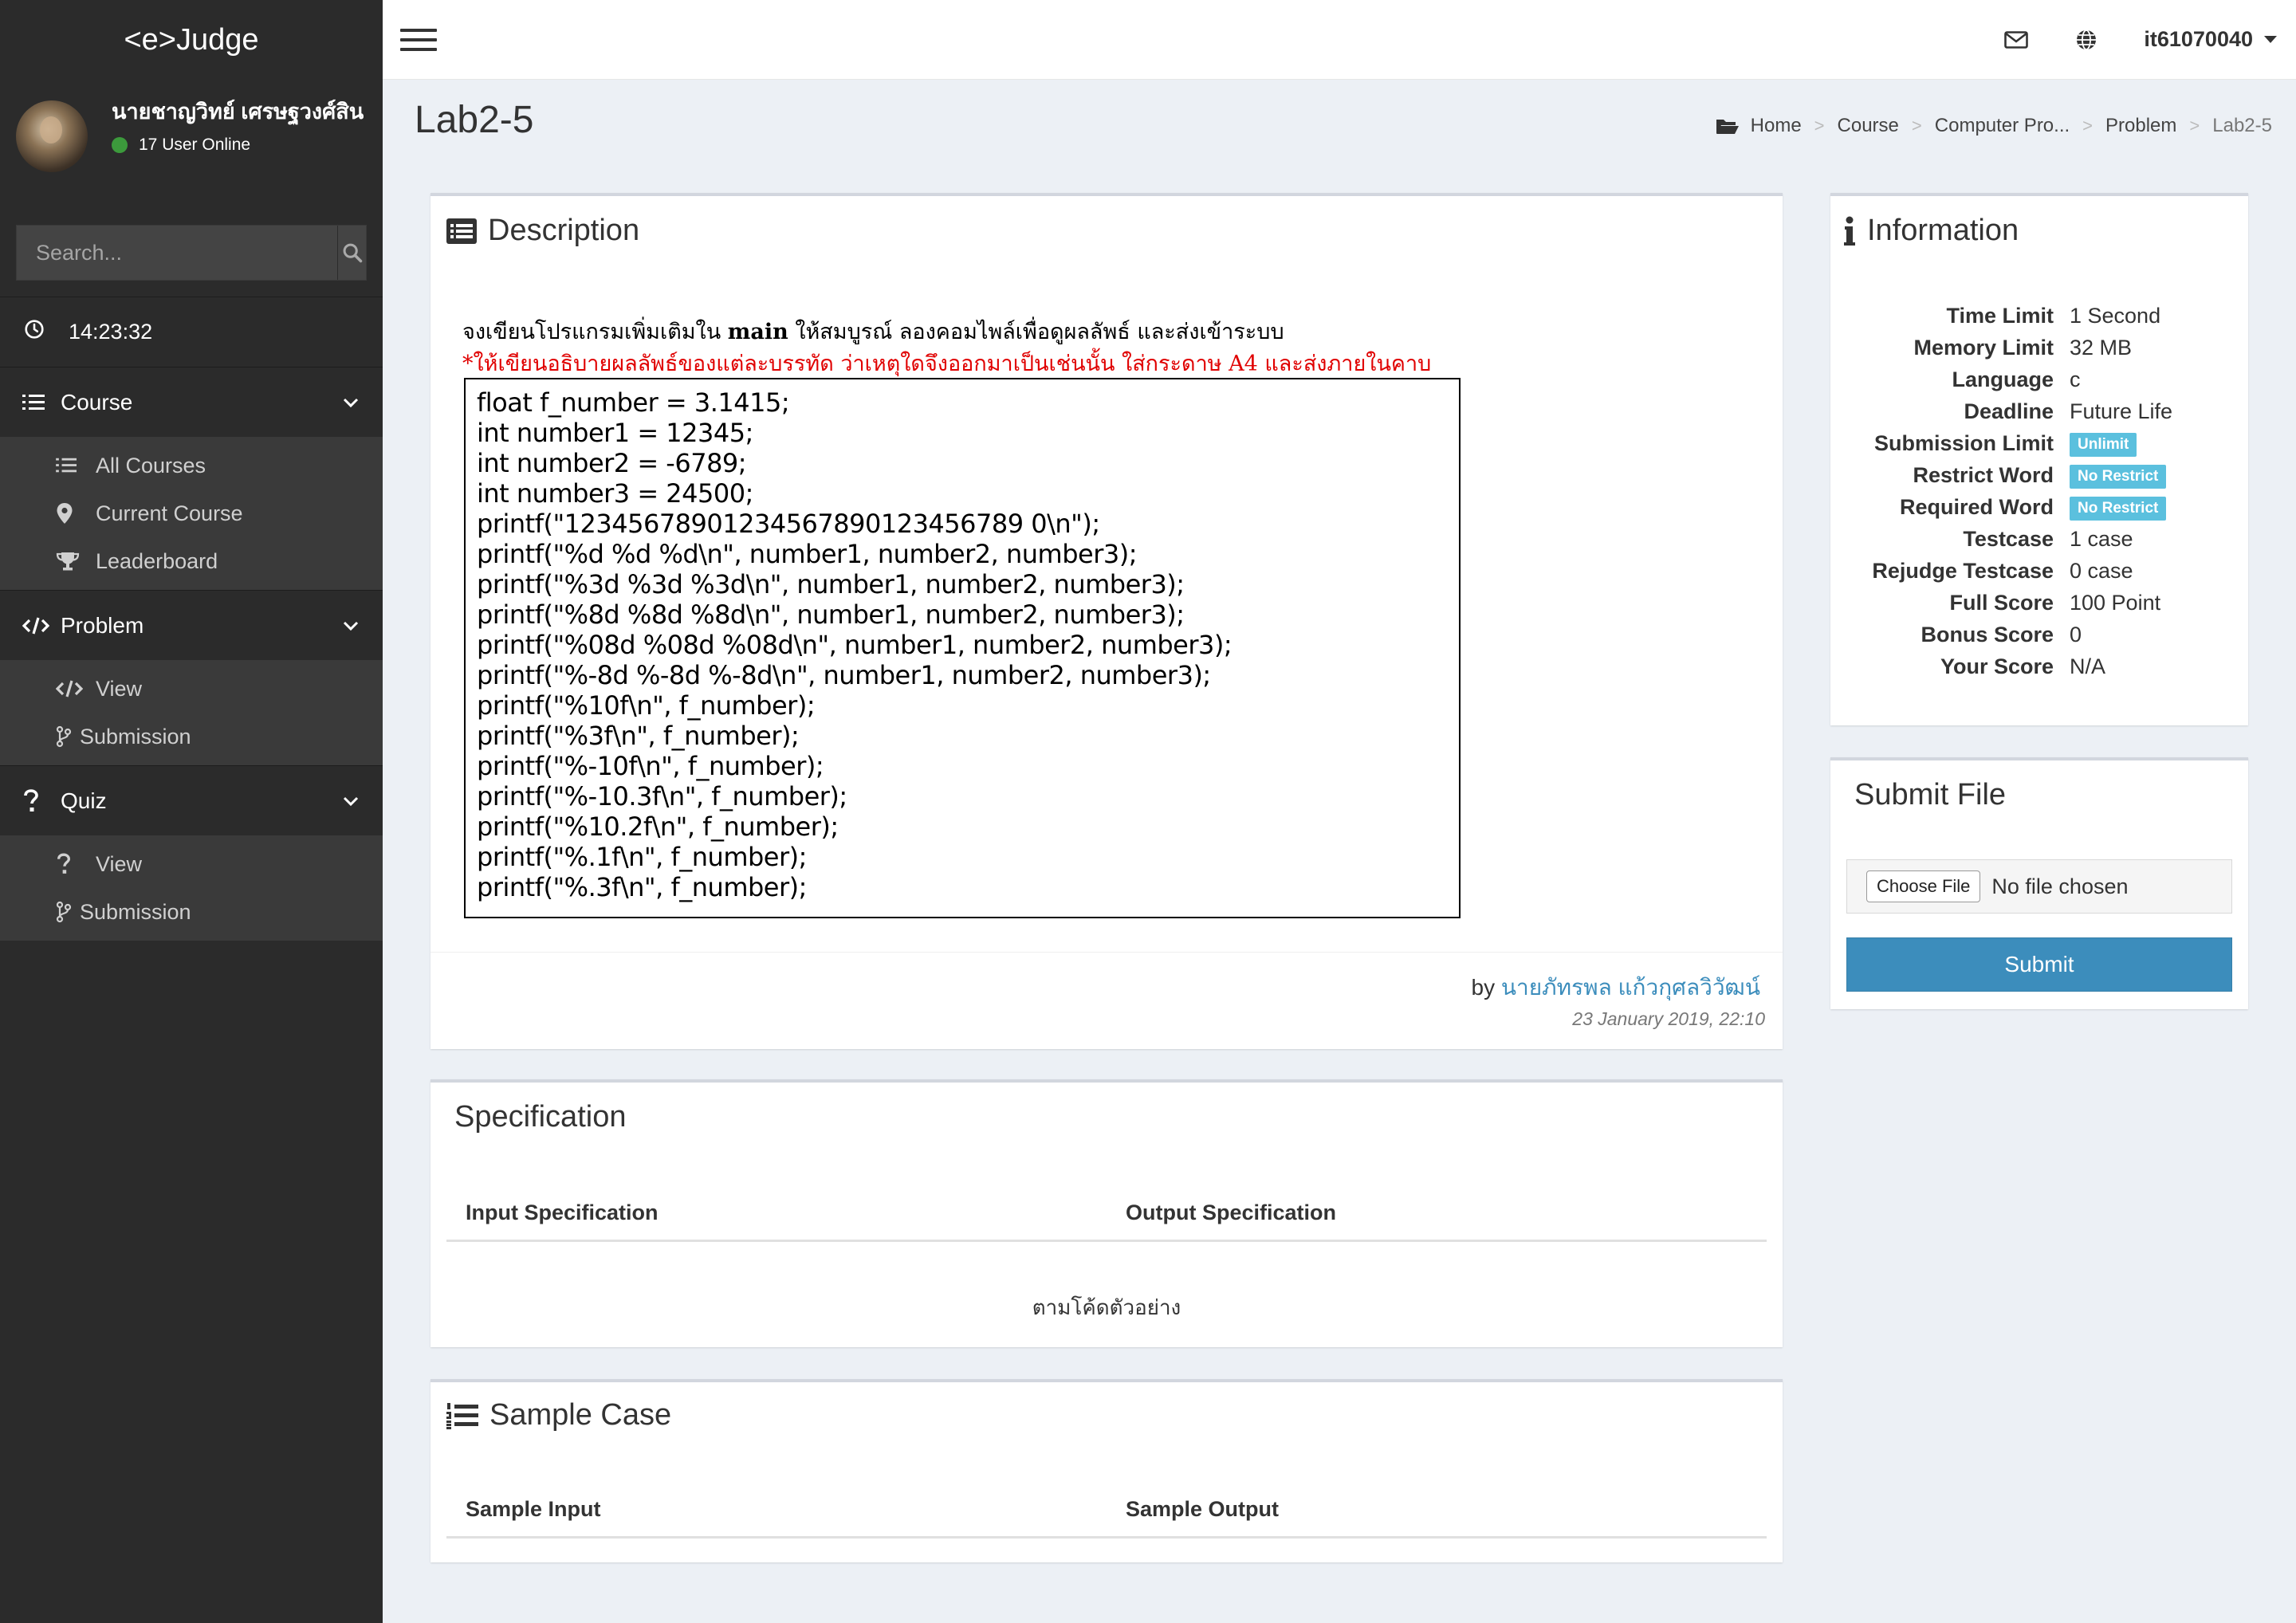 The width and height of the screenshot is (2296, 1623). Describe the element at coordinates (120, 145) in the screenshot. I see `online-dot-icon` at that location.